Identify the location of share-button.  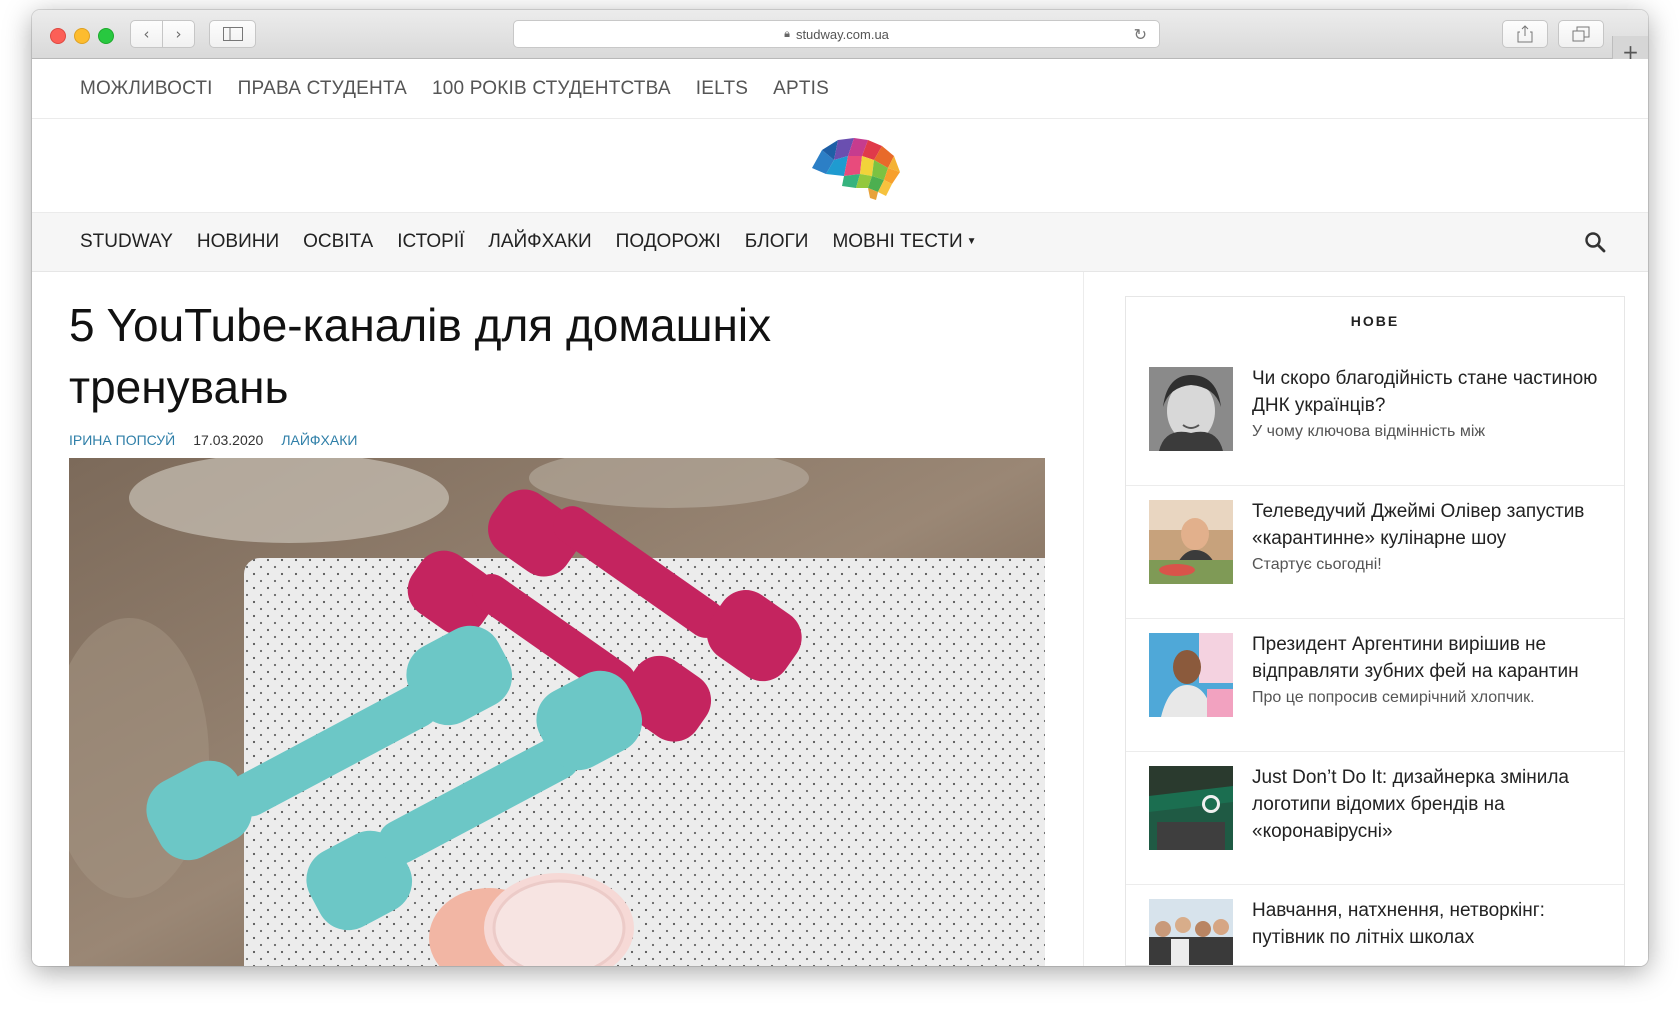
(1525, 34).